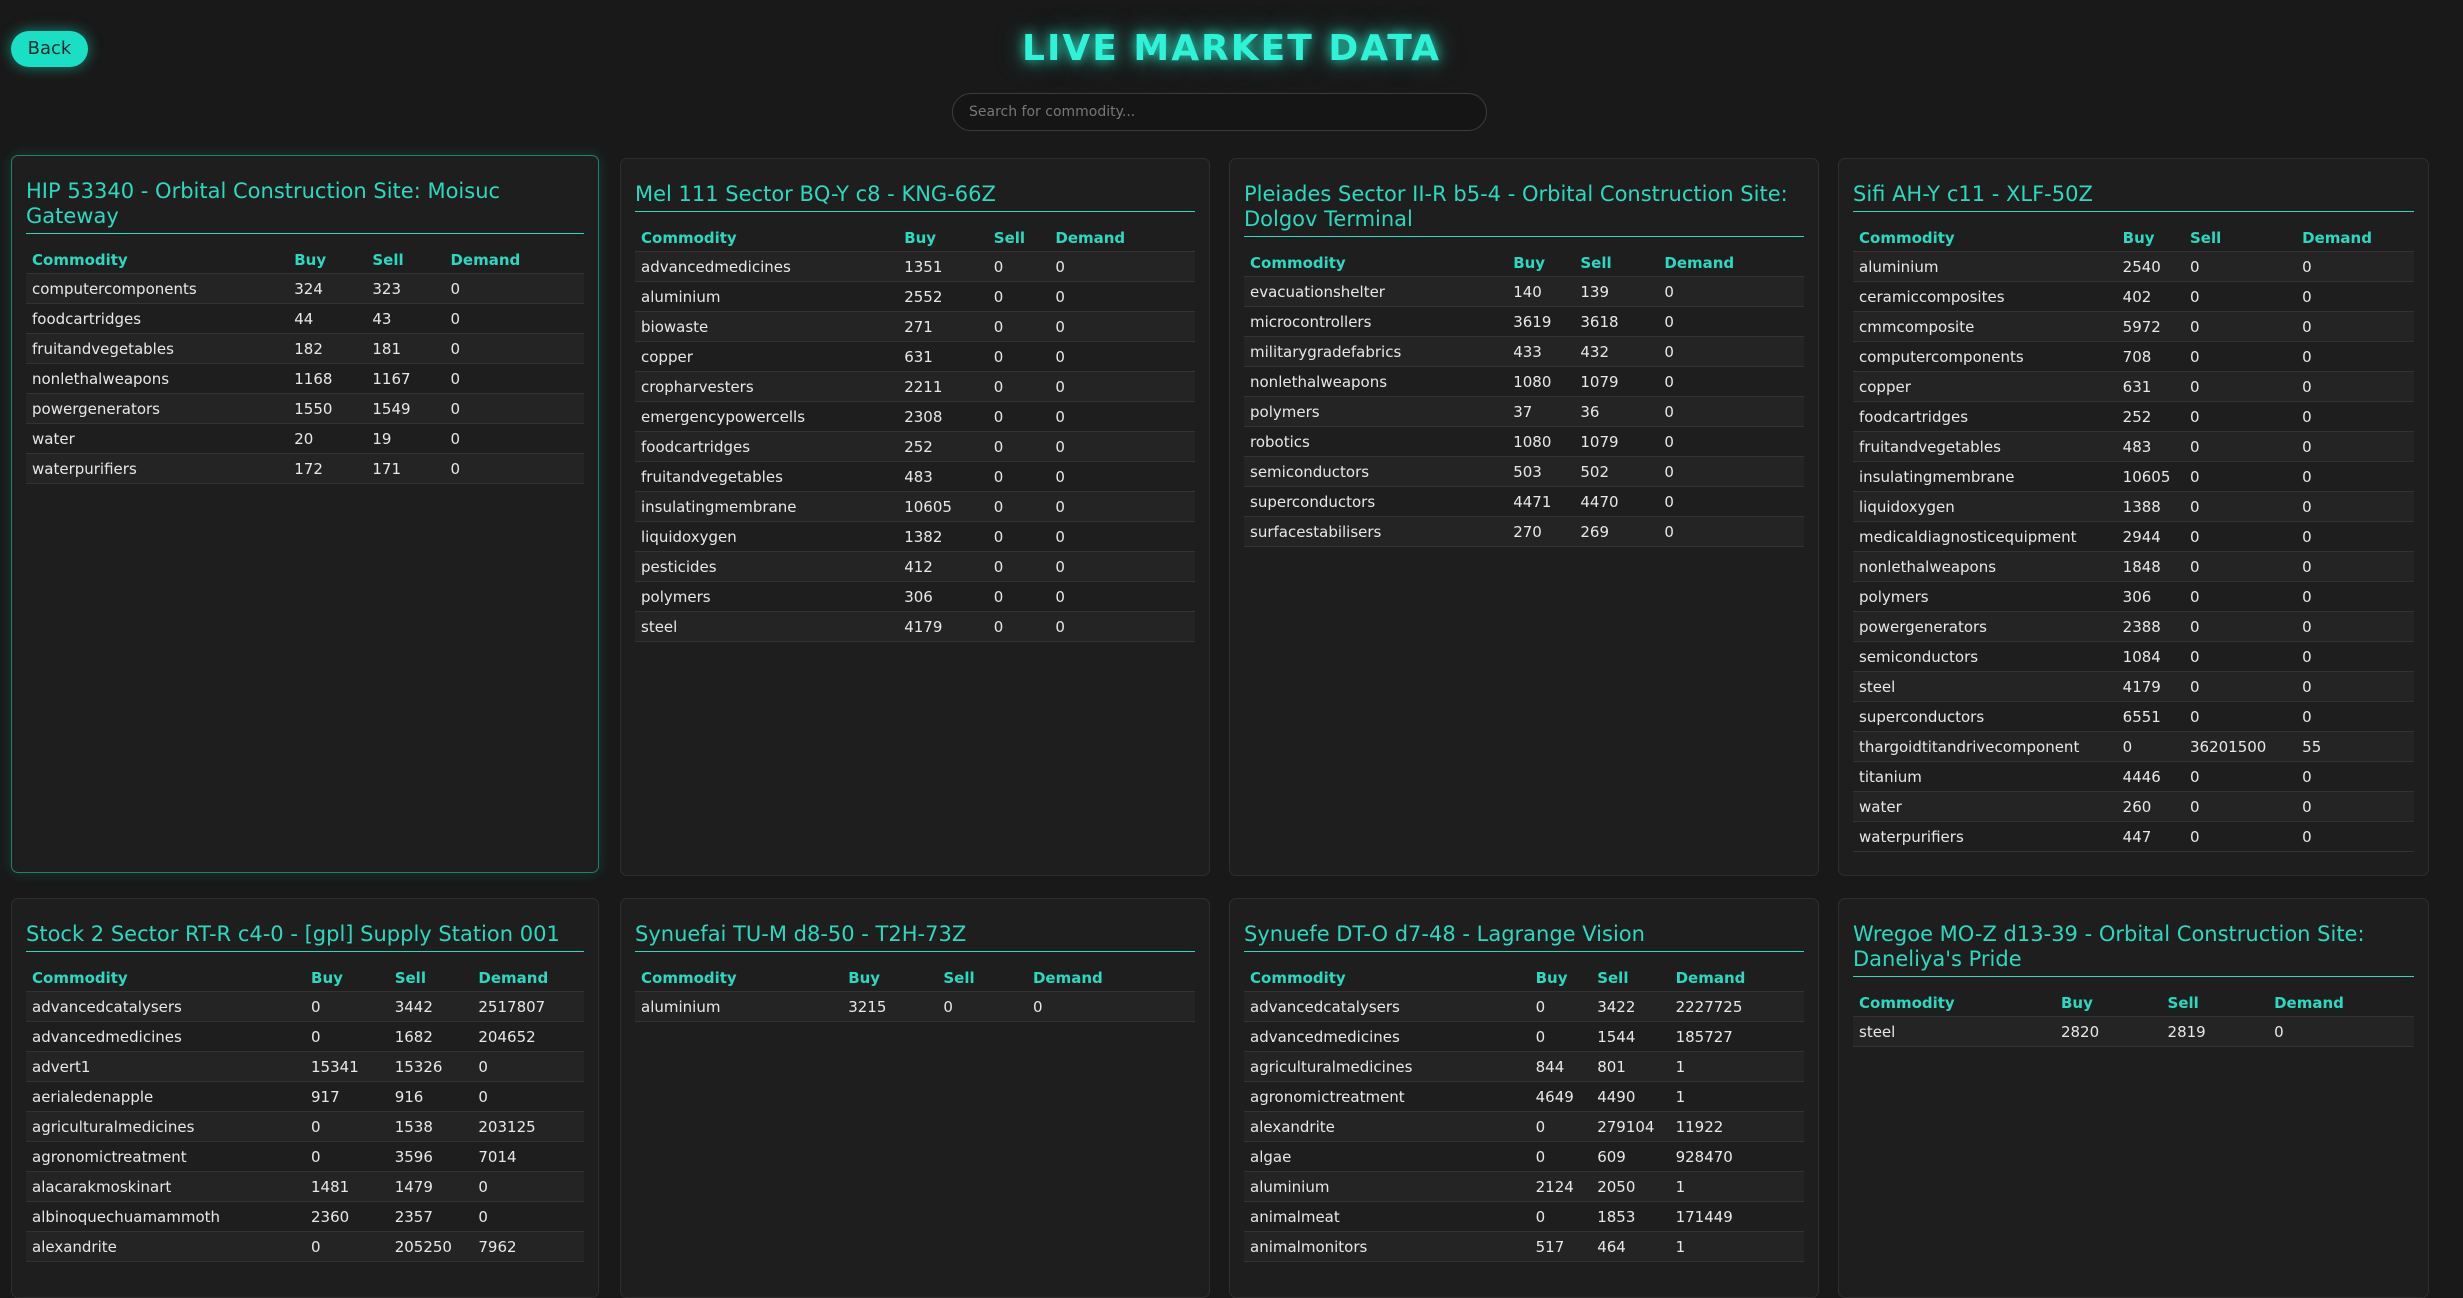  I want to click on buy-cell: 140, so click(1541, 291).